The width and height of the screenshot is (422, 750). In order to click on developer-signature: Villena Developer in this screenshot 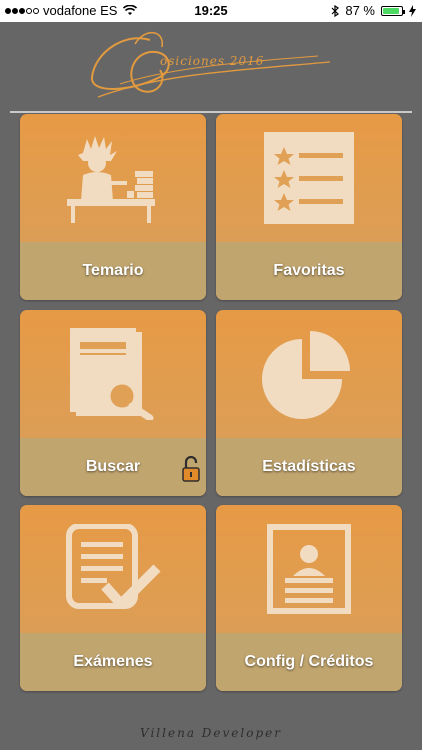, I will do `click(211, 733)`.